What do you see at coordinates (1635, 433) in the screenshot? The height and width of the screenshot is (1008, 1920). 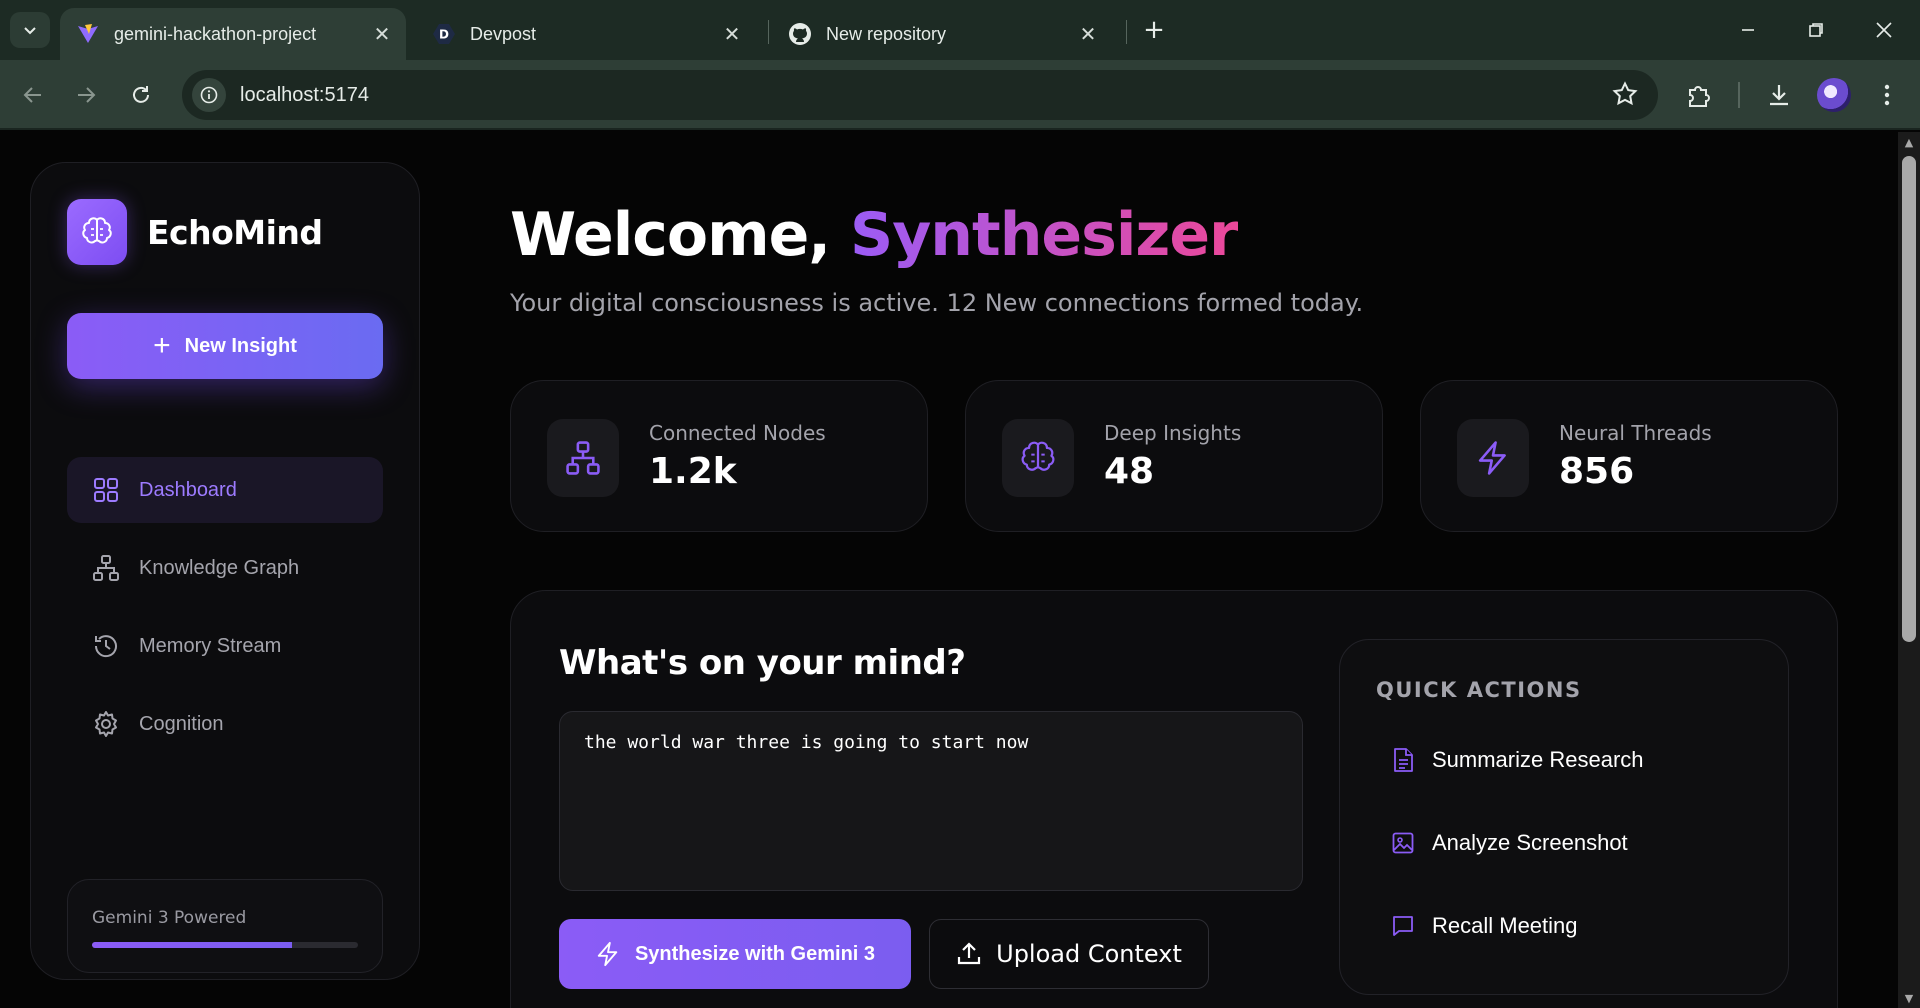 I see `stat-label: Neural Threads` at bounding box center [1635, 433].